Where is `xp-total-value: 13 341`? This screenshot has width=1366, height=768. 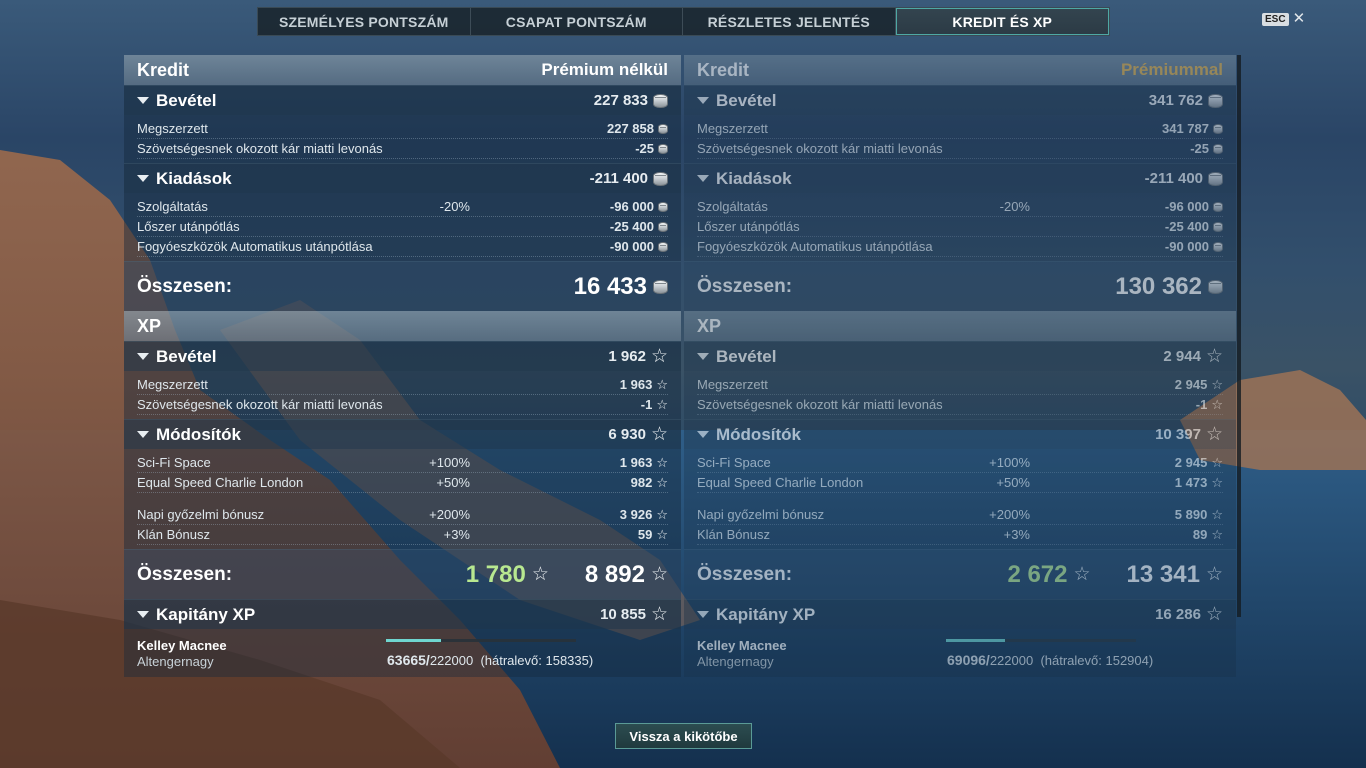
xp-total-value: 13 341 is located at coordinates (1163, 574).